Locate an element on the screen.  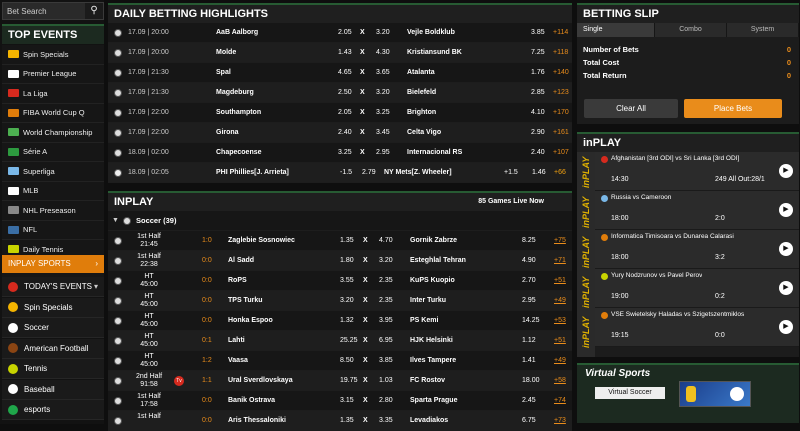
top-event-item: NFL is located at coordinates (53, 230).